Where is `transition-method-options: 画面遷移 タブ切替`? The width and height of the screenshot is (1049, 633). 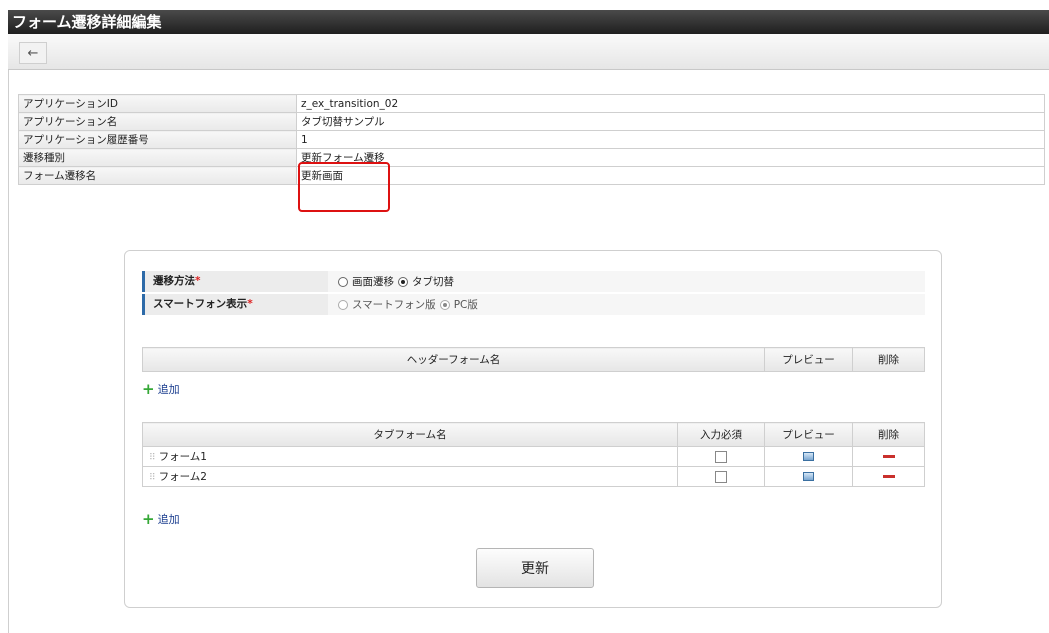 transition-method-options: 画面遷移 タブ切替 is located at coordinates (391, 281).